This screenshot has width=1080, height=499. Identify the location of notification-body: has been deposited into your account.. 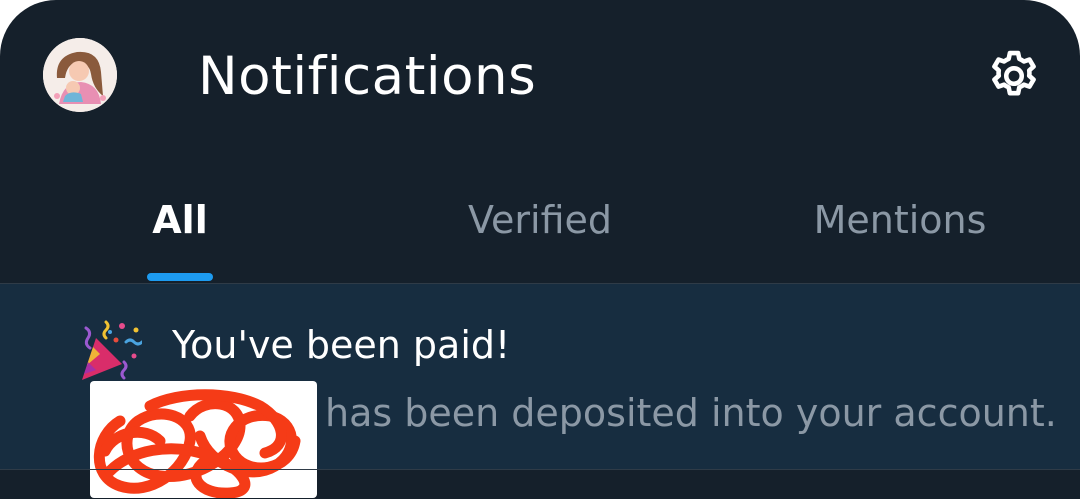
(691, 413).